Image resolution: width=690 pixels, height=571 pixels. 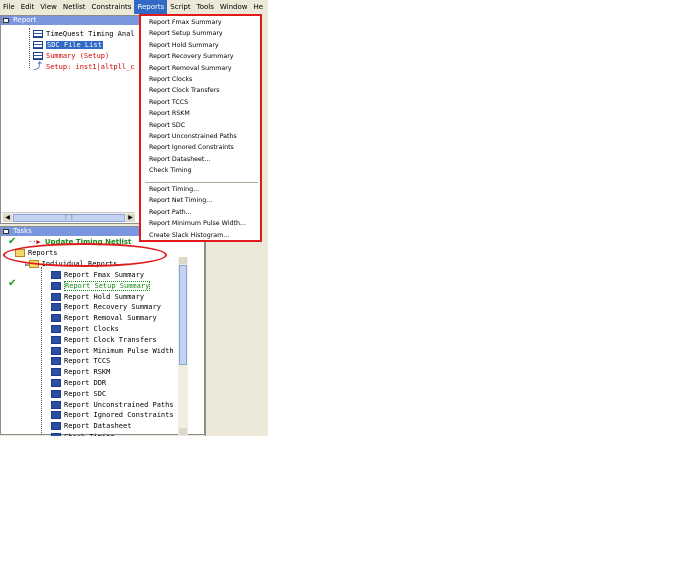 What do you see at coordinates (87, 372) in the screenshot?
I see `task-label: Report RSKM` at bounding box center [87, 372].